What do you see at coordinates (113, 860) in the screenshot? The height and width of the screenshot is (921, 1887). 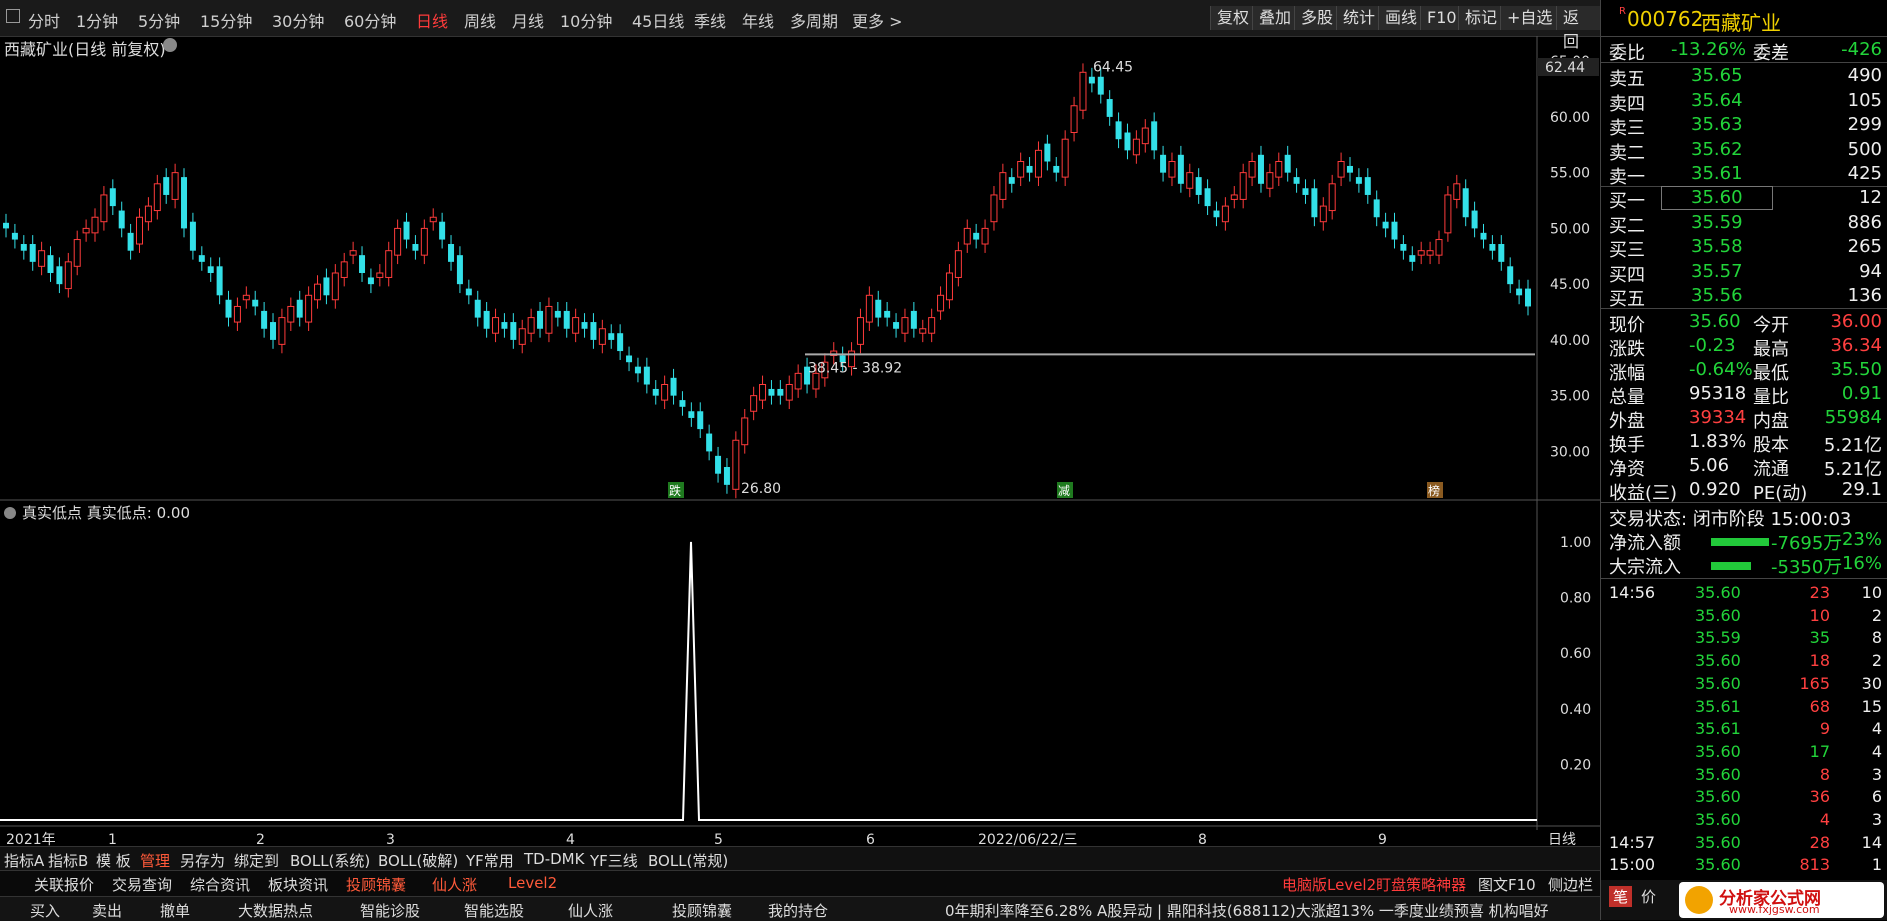 I see `indicator-tab: 模 板` at bounding box center [113, 860].